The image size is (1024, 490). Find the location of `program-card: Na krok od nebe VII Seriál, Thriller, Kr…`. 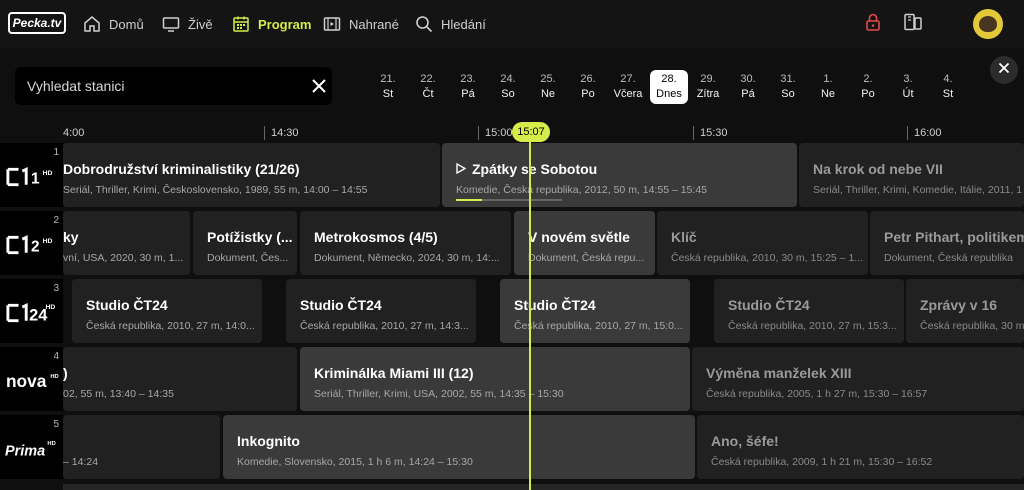

program-card: Na krok od nebe VII Seriál, Thriller, Kr… is located at coordinates (911, 175).